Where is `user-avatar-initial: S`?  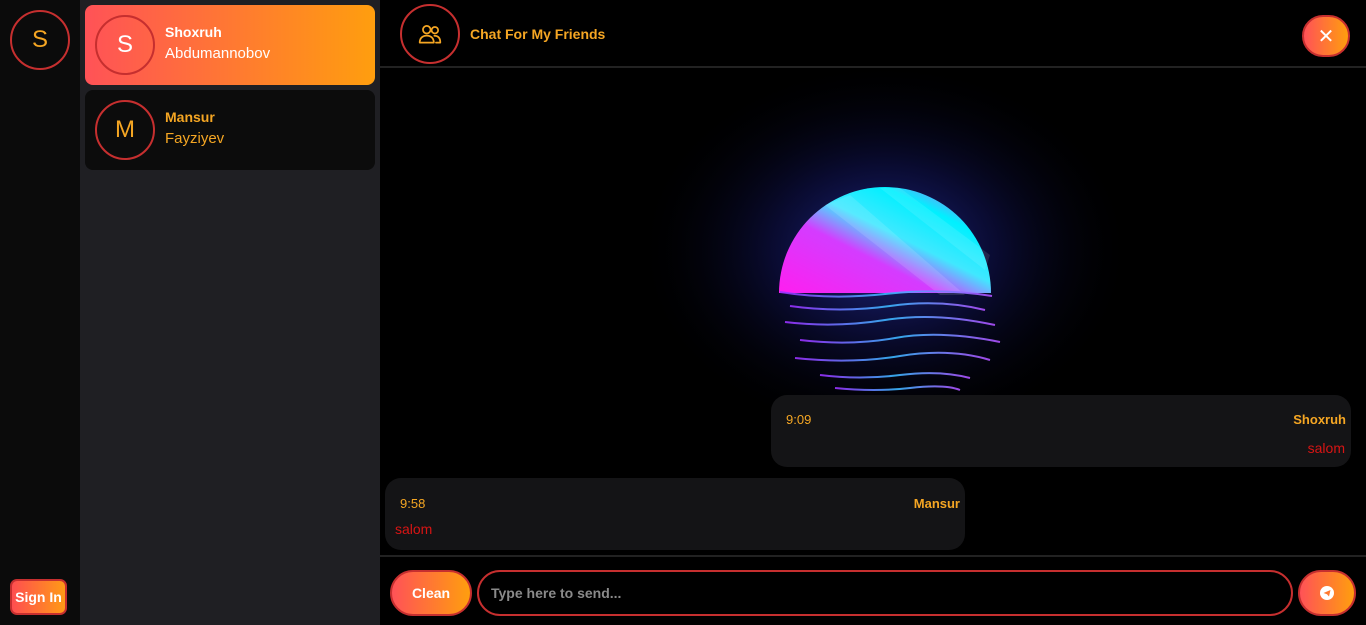 user-avatar-initial: S is located at coordinates (39, 39).